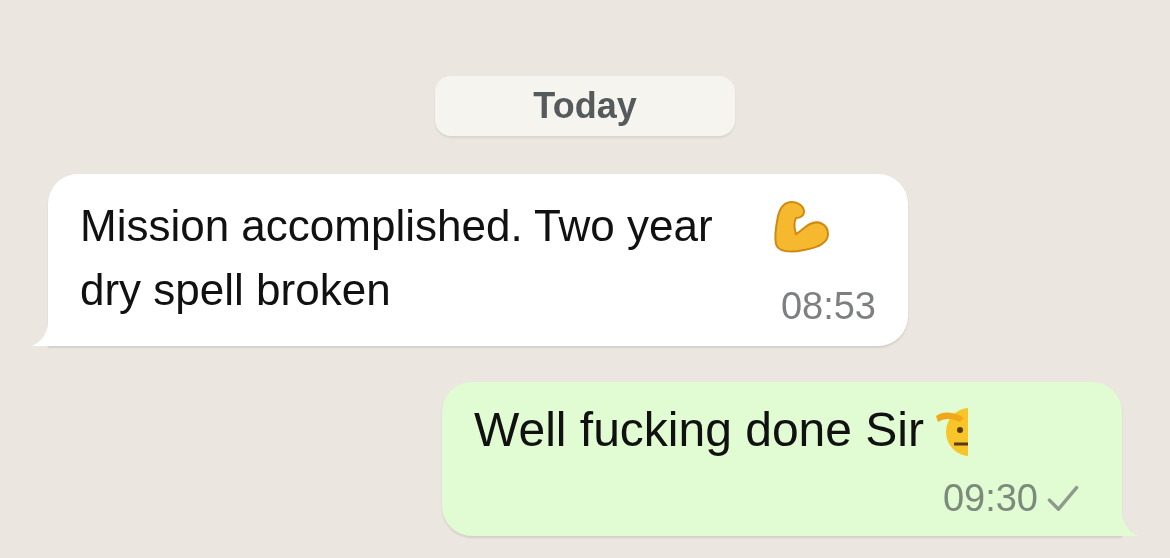 This screenshot has height=558, width=1170. I want to click on message-time: 08:53, so click(828, 306).